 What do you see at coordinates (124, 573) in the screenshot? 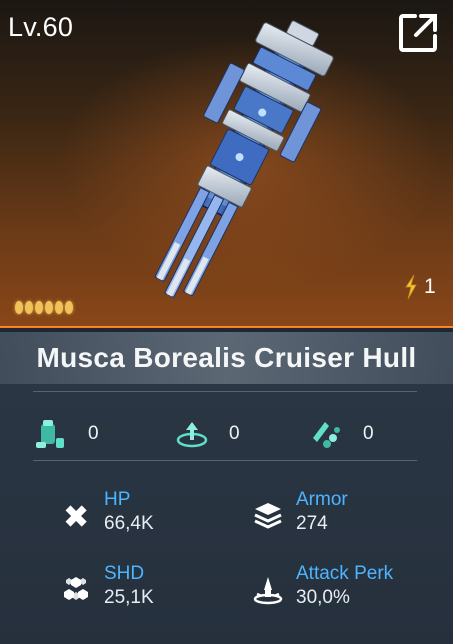
I see `stat-label: SHD` at bounding box center [124, 573].